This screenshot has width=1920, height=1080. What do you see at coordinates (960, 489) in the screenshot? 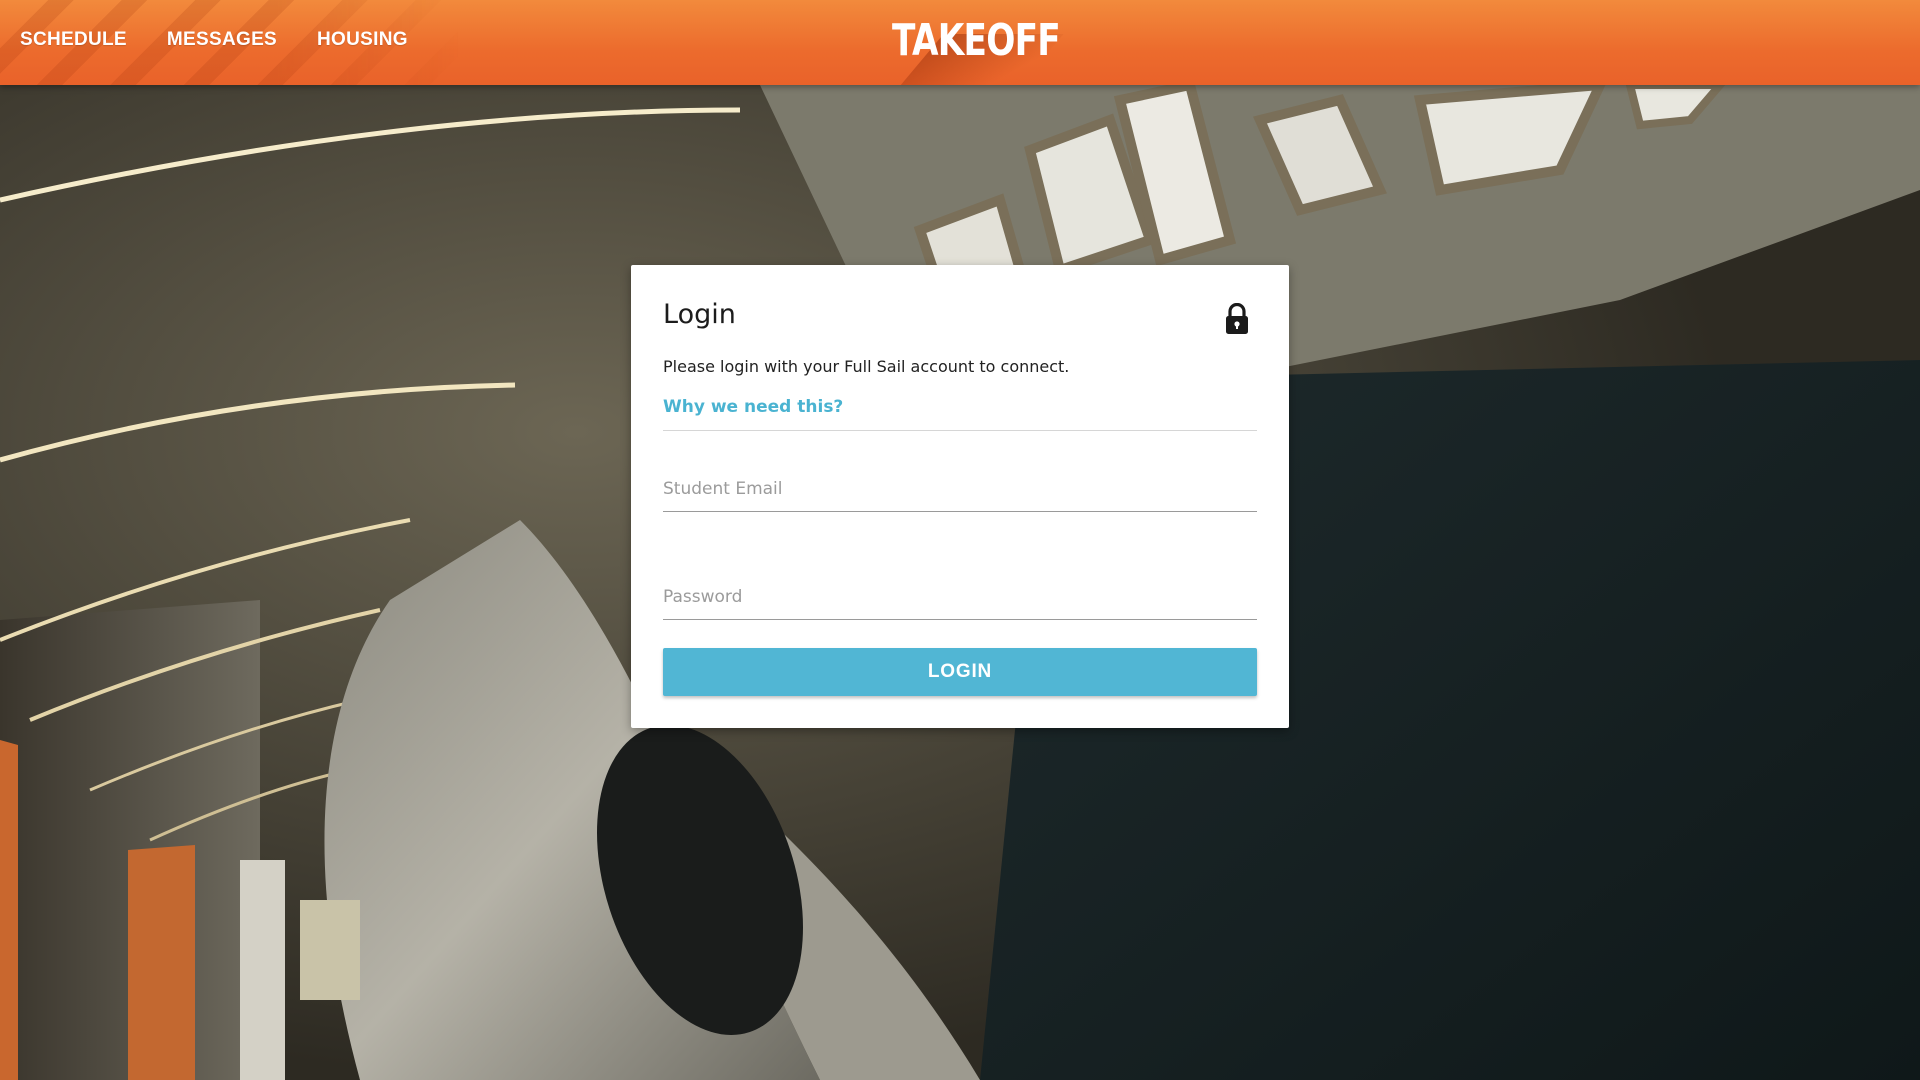
I see `student-email-input` at bounding box center [960, 489].